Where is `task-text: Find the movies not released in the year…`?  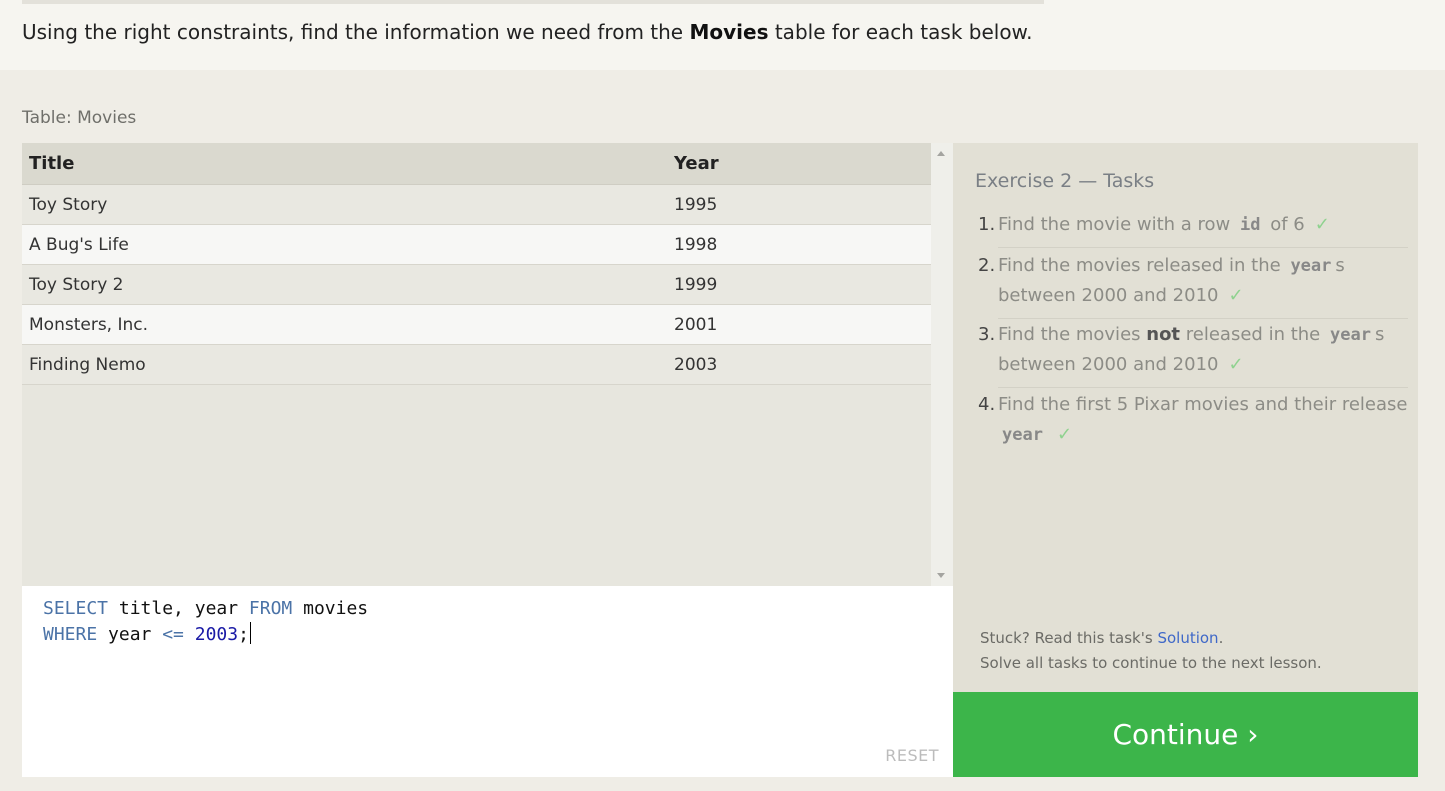 task-text: Find the movies not released in the year… is located at coordinates (1203, 354).